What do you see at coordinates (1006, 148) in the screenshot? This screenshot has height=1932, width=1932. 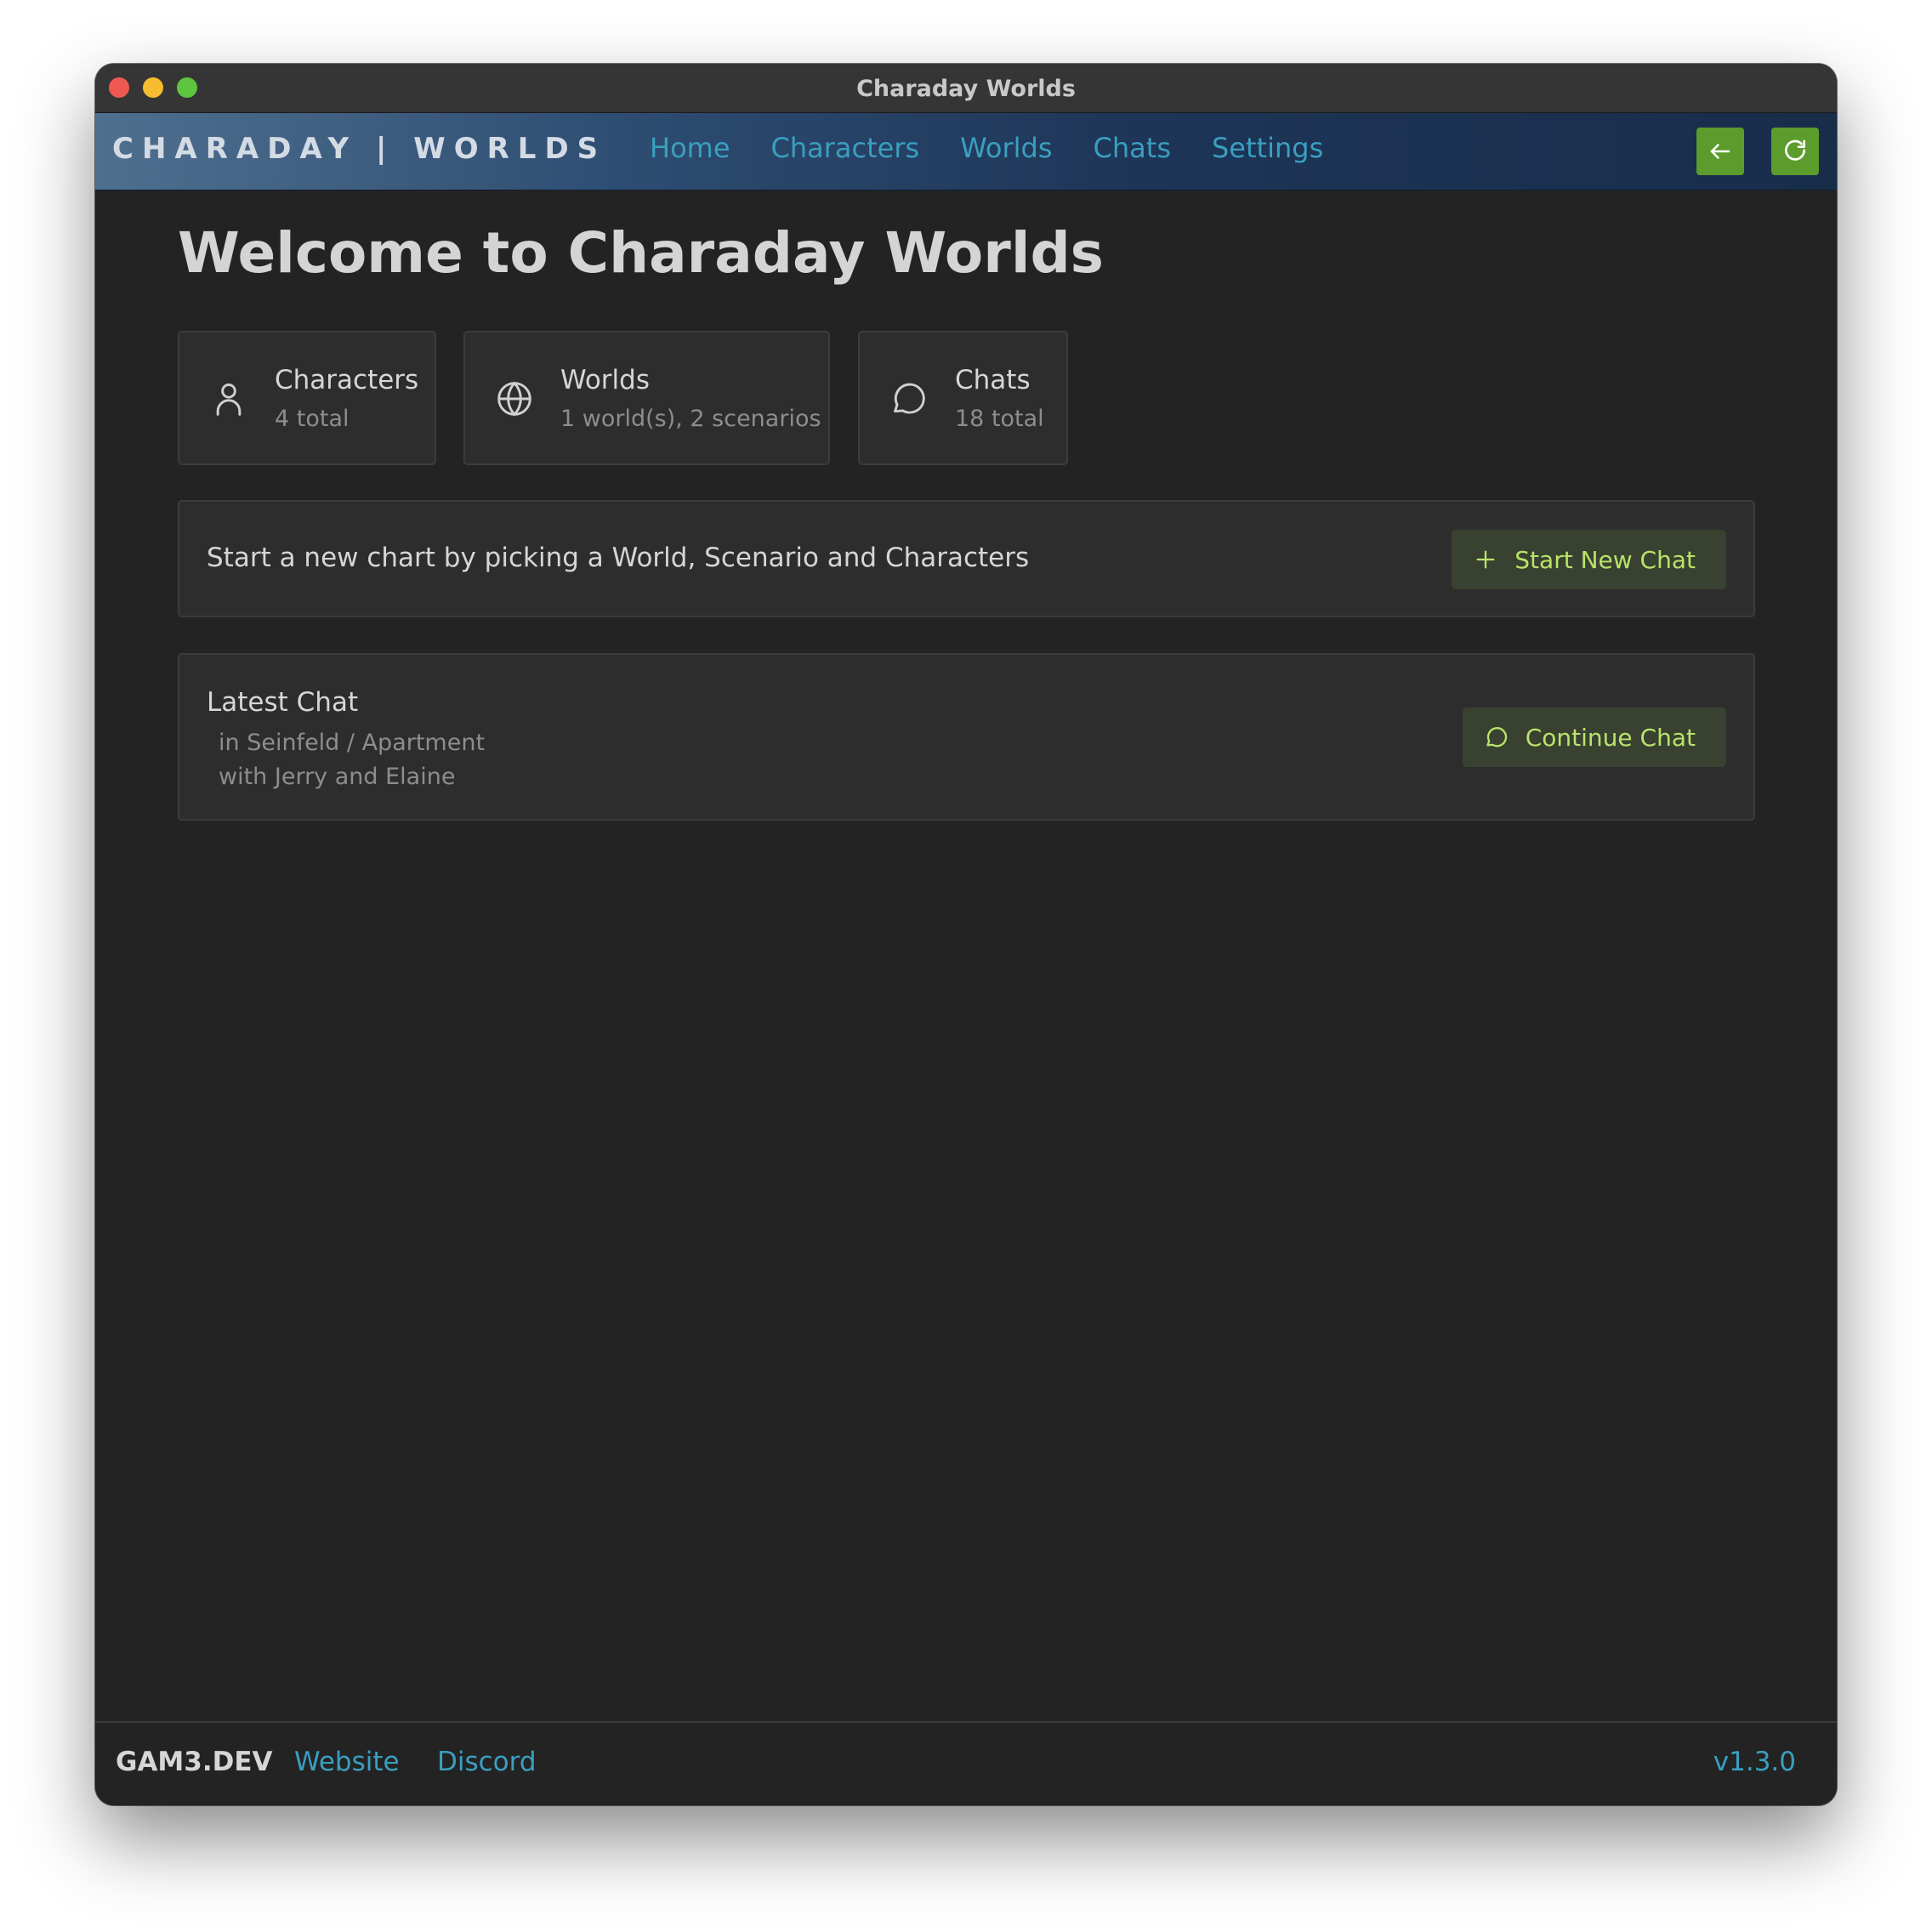 I see `nav-link-worlds: Worlds` at bounding box center [1006, 148].